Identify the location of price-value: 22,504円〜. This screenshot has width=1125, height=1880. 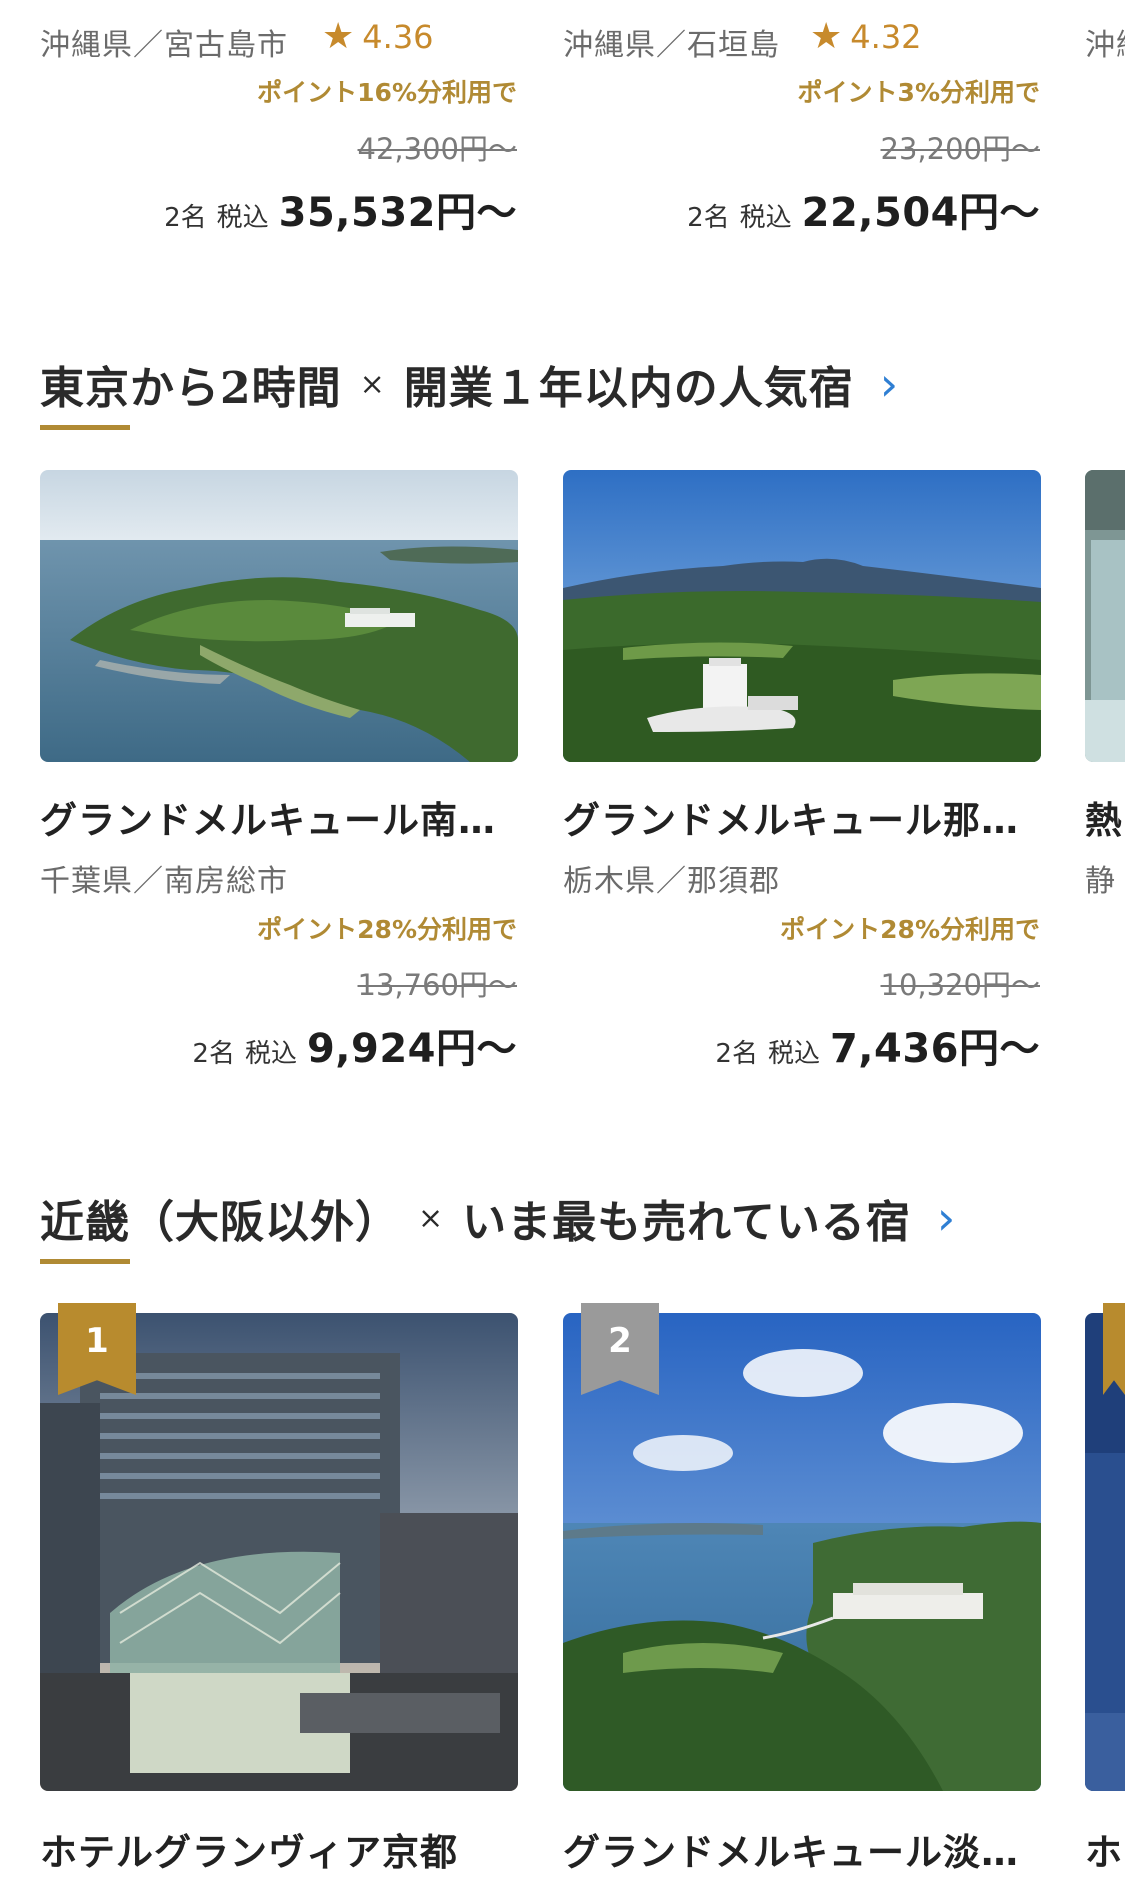
(920, 213).